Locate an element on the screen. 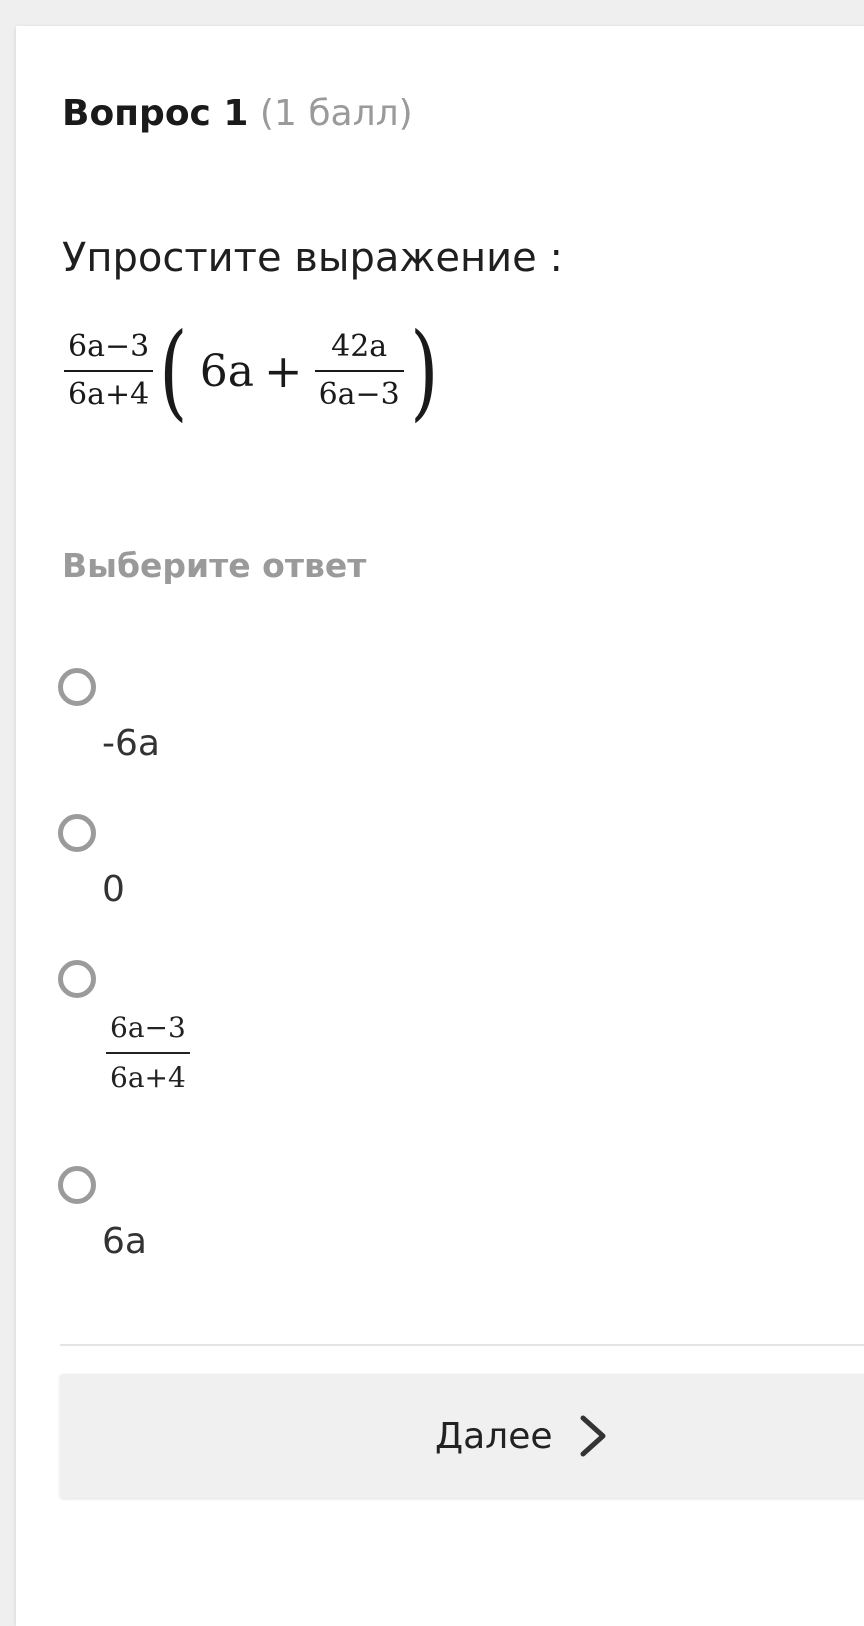  choose-answer-label: Выберите ответ is located at coordinates (214, 565).